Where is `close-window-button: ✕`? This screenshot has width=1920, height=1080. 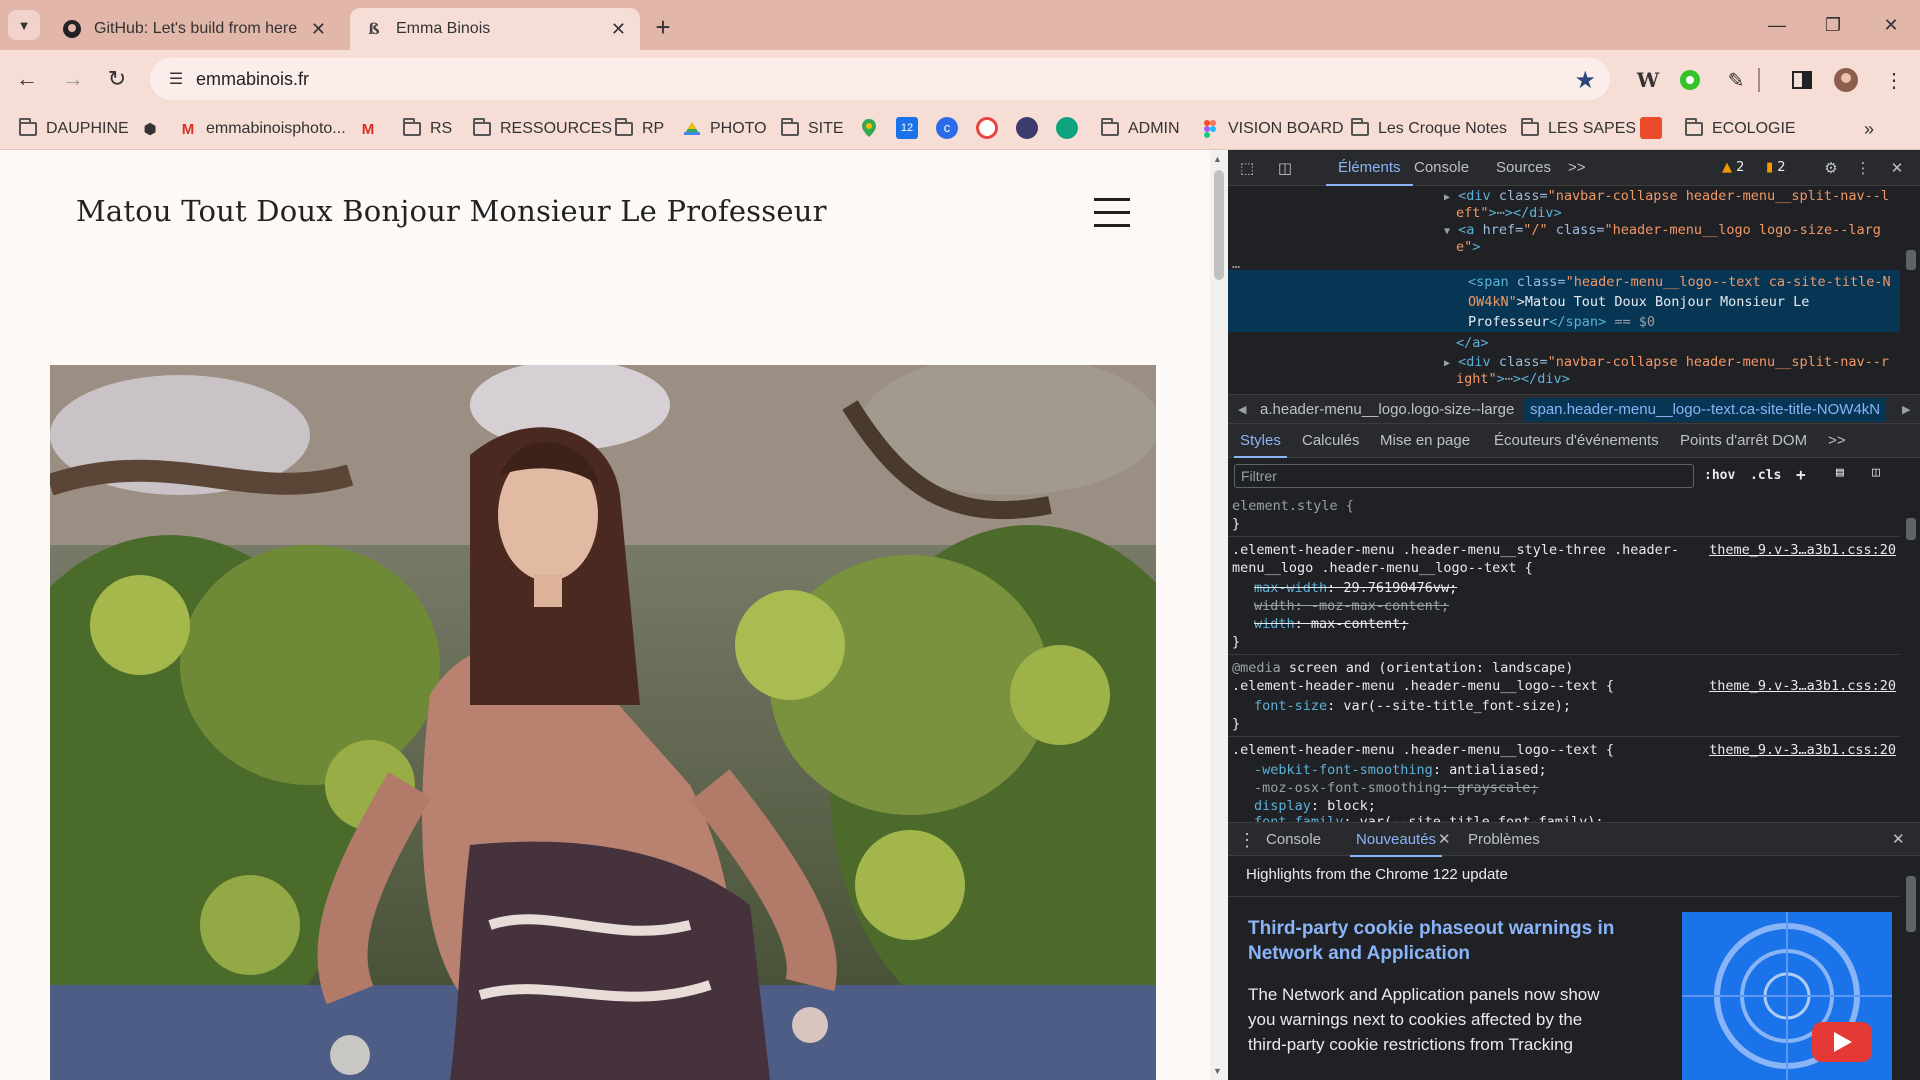
close-window-button: ✕ is located at coordinates (1891, 25).